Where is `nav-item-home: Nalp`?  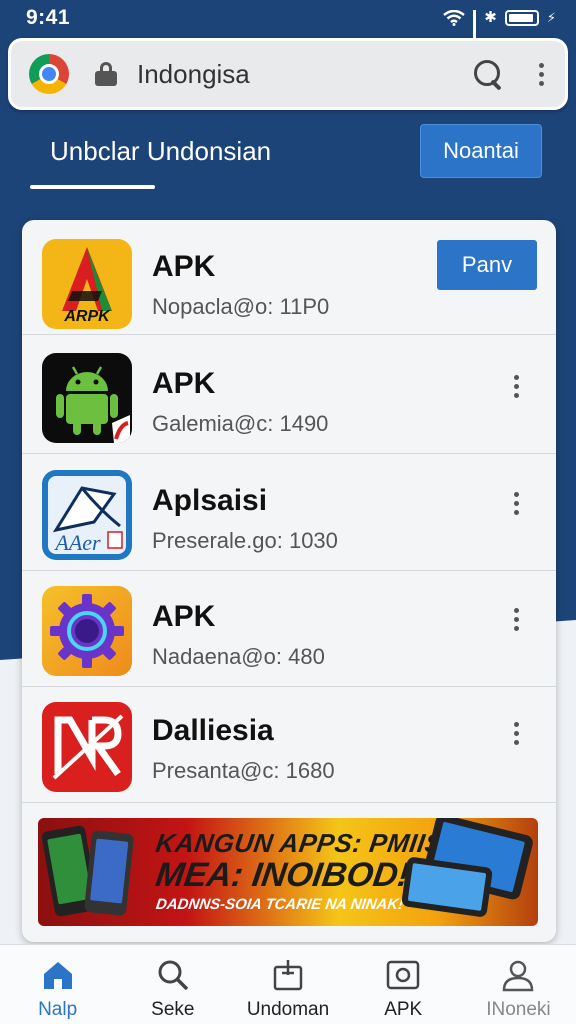
nav-item-home: Nalp is located at coordinates (57, 984).